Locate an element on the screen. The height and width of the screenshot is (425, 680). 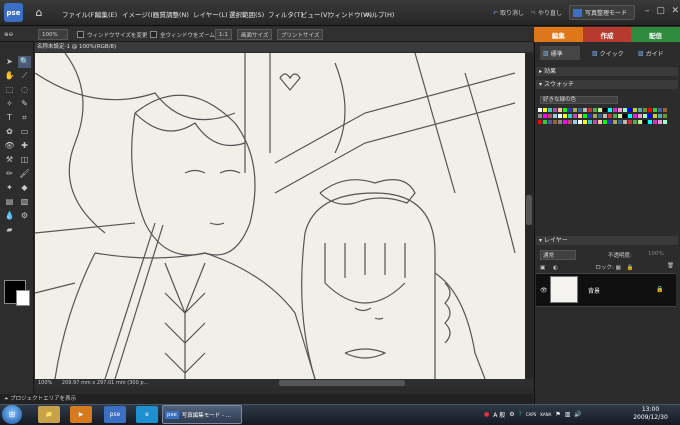
menu-filter: フィルタ(T) is located at coordinates (285, 14).